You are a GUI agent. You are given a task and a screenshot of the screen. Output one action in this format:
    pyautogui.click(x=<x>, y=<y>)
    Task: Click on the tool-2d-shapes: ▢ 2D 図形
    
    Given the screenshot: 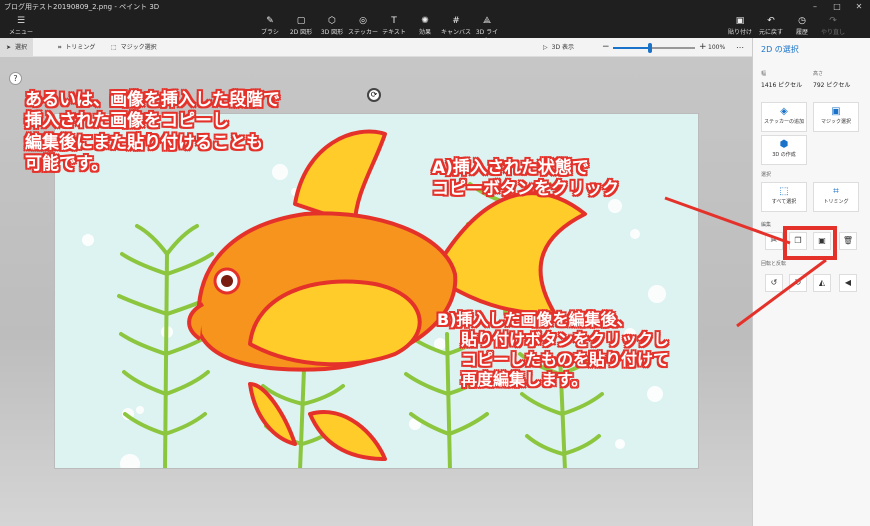 What is the action you would take?
    pyautogui.click(x=301, y=26)
    